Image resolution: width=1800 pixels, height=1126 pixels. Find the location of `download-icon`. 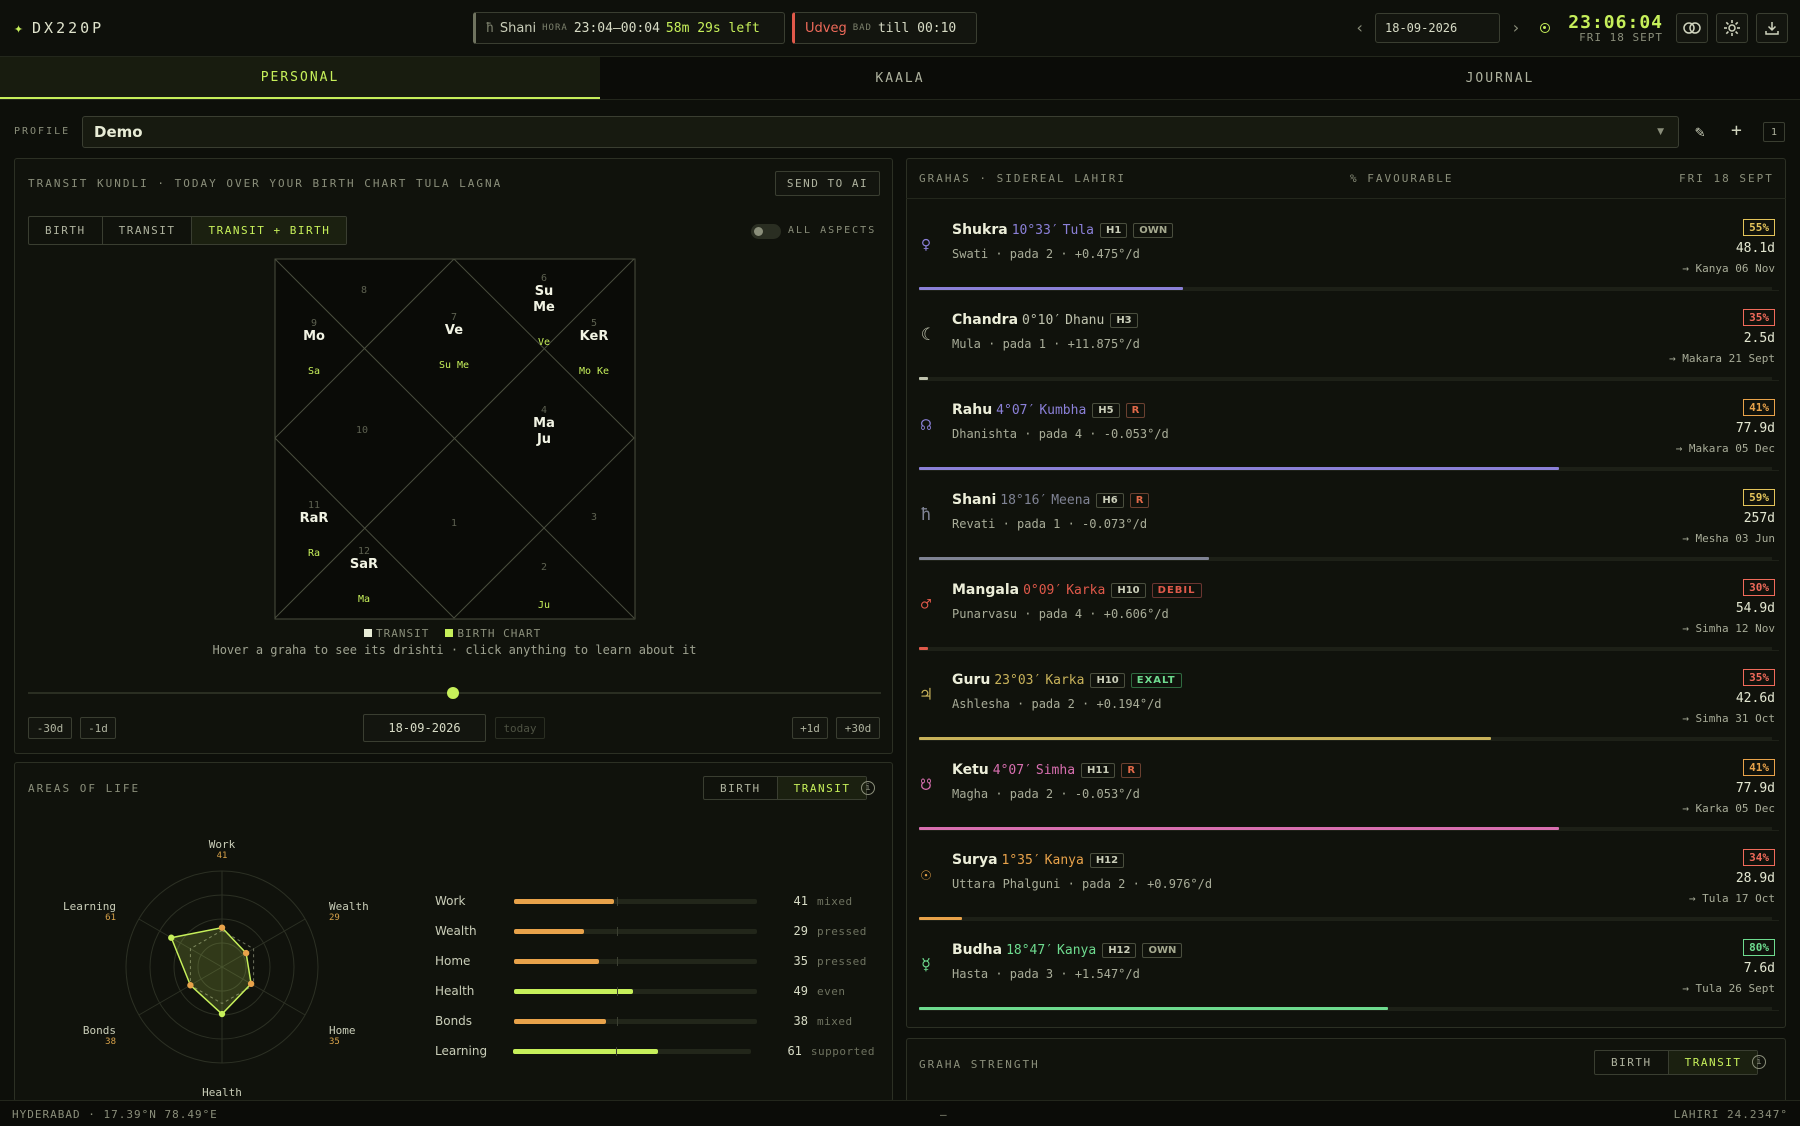

download-icon is located at coordinates (1772, 28).